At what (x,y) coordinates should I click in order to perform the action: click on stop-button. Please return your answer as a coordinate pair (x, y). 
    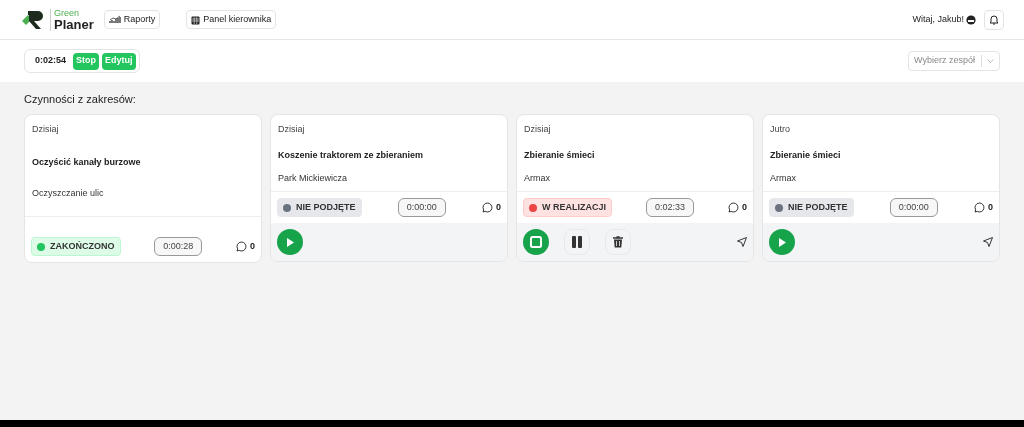
    Looking at the image, I should click on (536, 242).